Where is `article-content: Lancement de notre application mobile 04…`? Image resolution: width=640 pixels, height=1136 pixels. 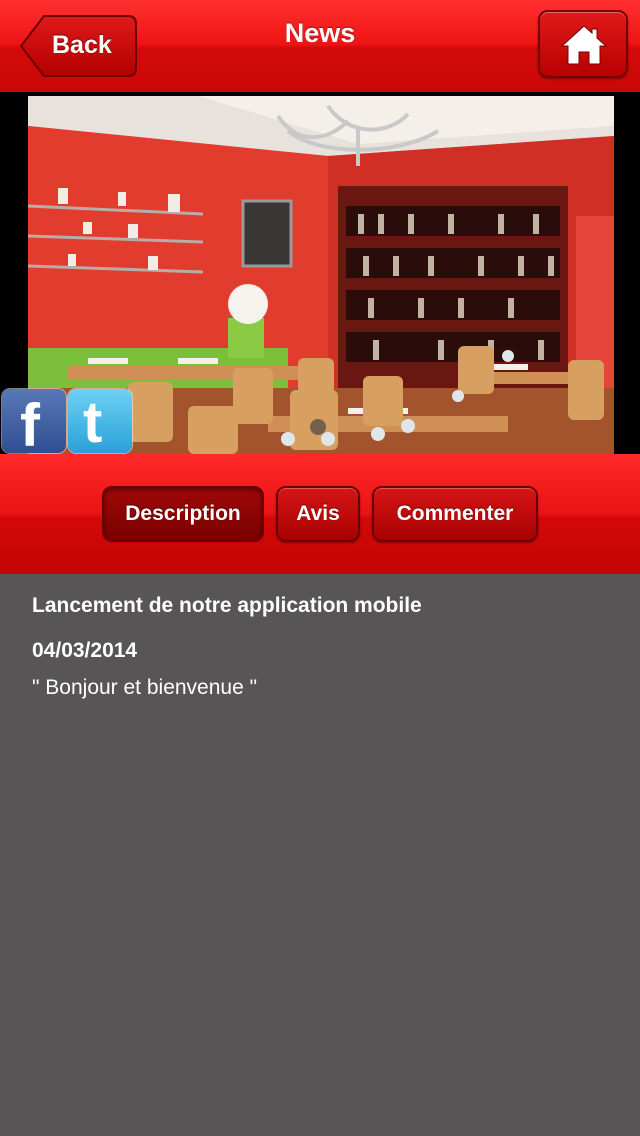
article-content: Lancement de notre application mobile 04… is located at coordinates (326, 647).